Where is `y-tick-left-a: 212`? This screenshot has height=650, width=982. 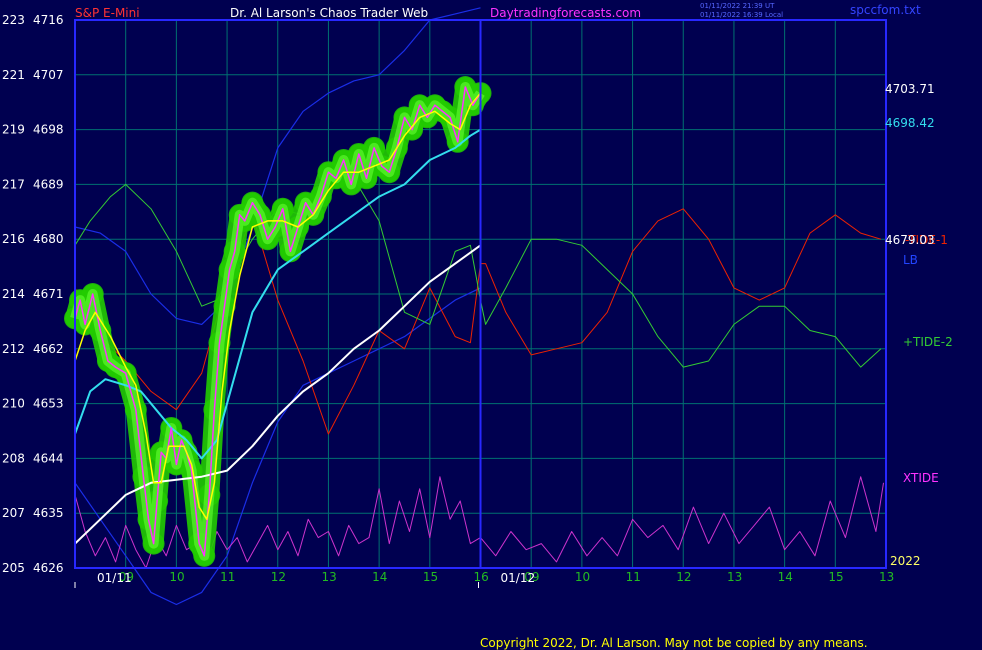
y-tick-left-a: 212 is located at coordinates (13, 349).